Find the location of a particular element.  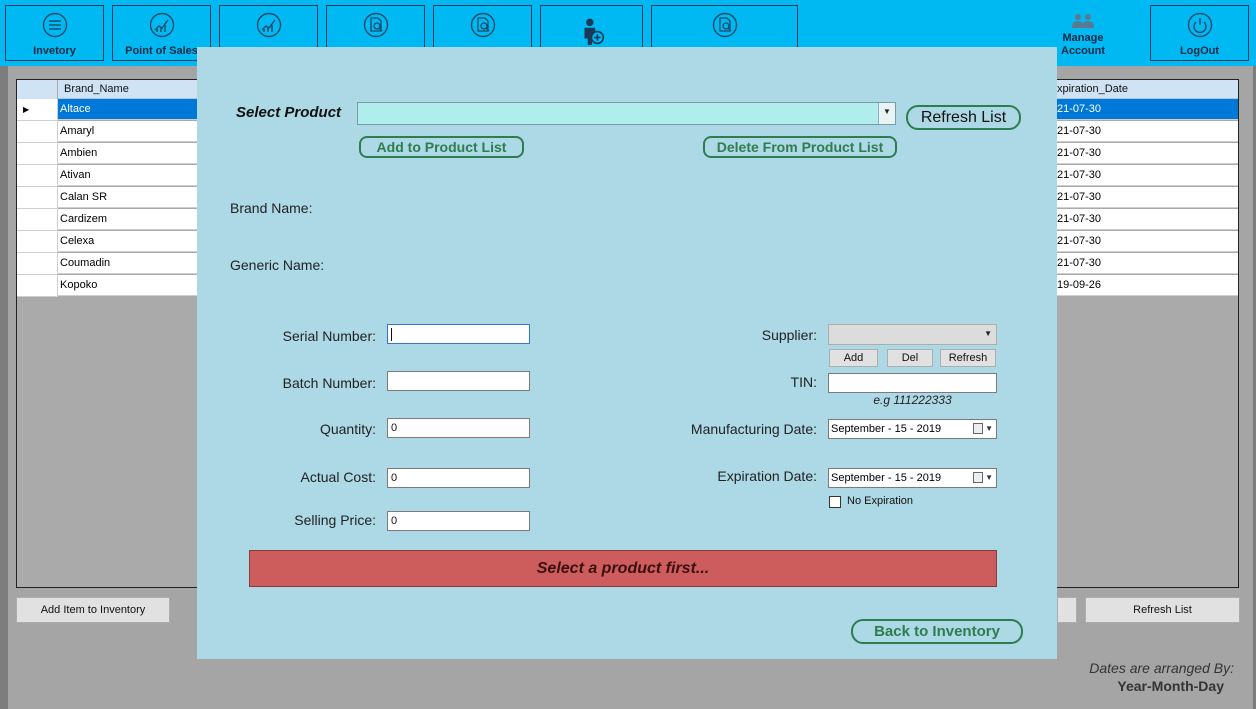

selling-price-label: Selling Price: is located at coordinates (335, 520).